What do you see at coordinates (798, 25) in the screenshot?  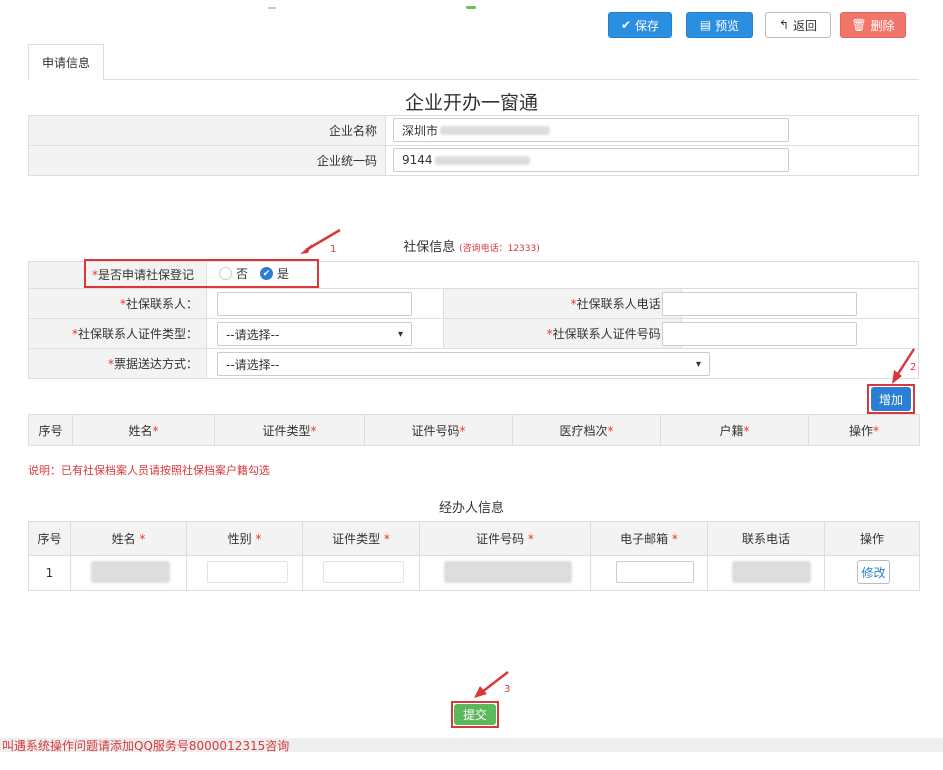 I see `back-button: ↰ 返回` at bounding box center [798, 25].